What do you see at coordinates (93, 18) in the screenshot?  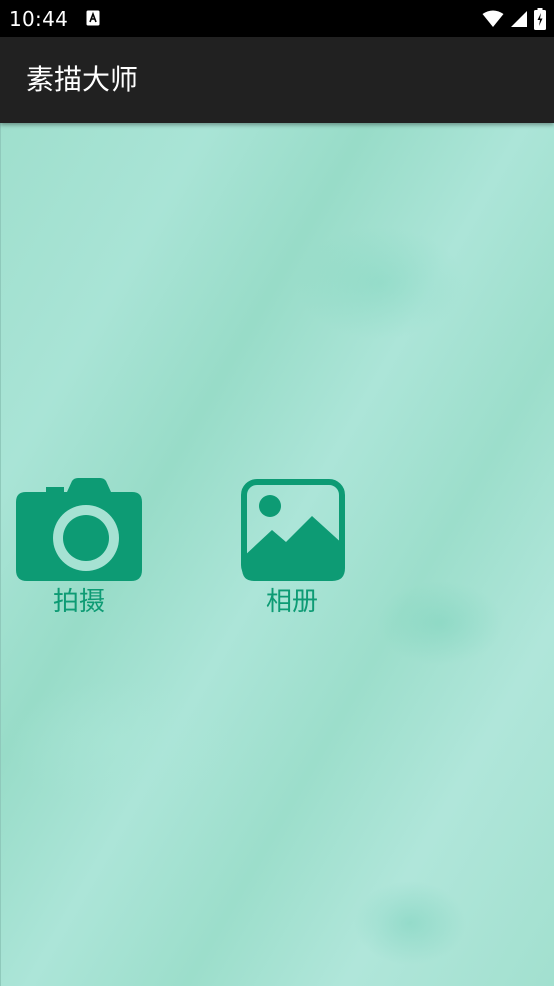 I see `text-notification-icon` at bounding box center [93, 18].